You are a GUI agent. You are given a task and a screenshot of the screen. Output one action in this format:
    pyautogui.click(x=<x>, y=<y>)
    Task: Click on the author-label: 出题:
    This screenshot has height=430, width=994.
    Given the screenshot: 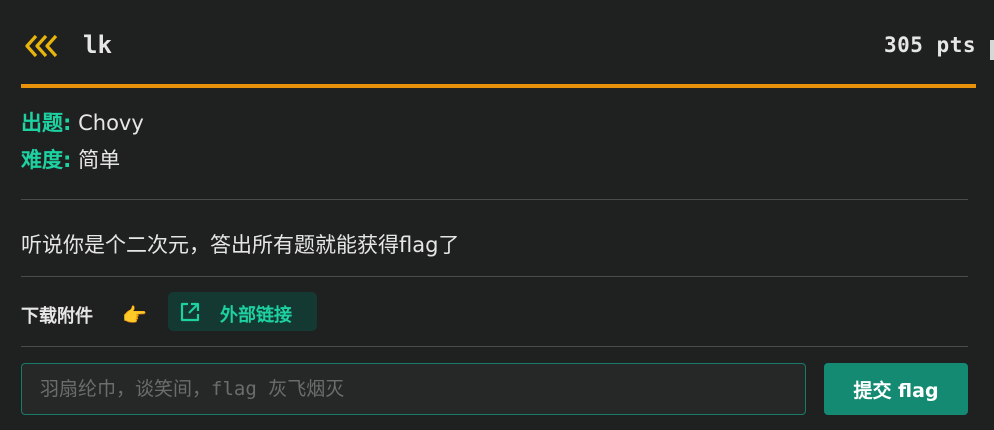 What is the action you would take?
    pyautogui.click(x=46, y=123)
    